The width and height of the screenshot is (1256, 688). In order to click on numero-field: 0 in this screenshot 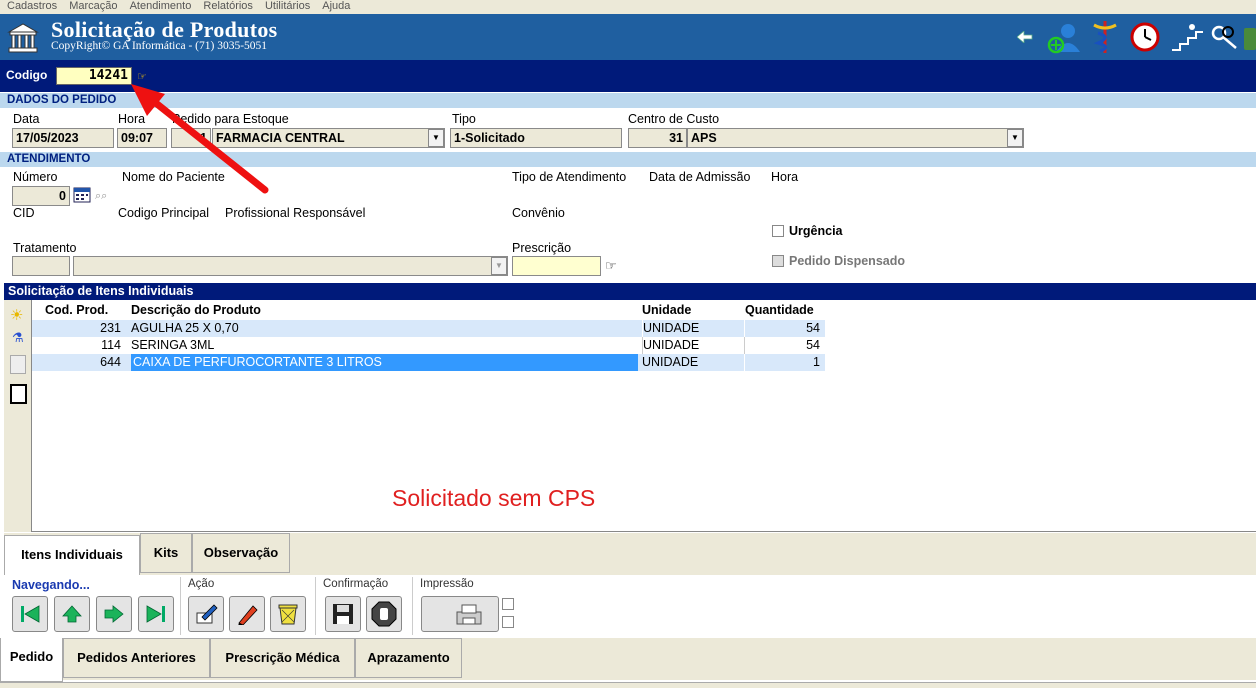, I will do `click(41, 196)`.